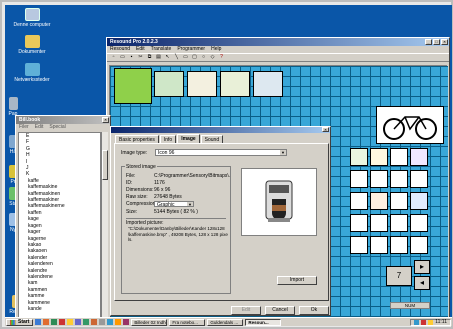 This screenshot has width=453, height=329. I want to click on compression-select: Graphic ▼, so click(174, 204).